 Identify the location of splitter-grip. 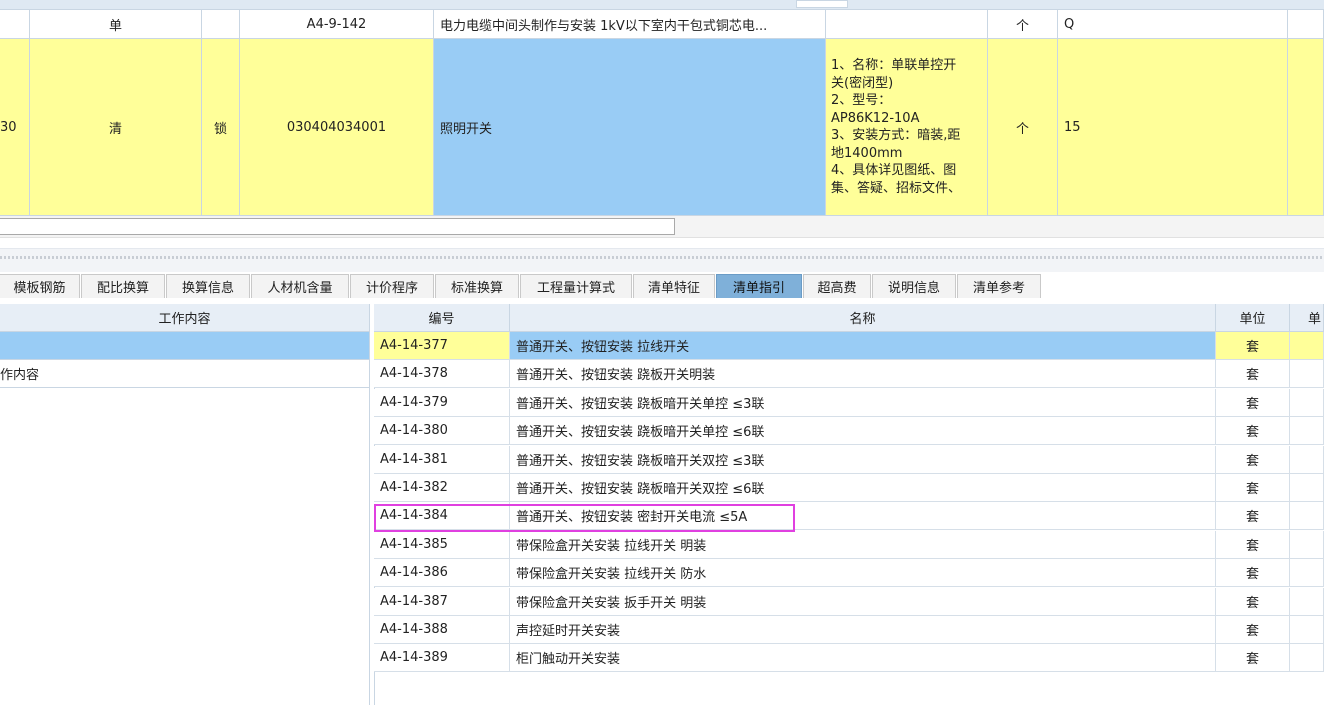
(662, 257).